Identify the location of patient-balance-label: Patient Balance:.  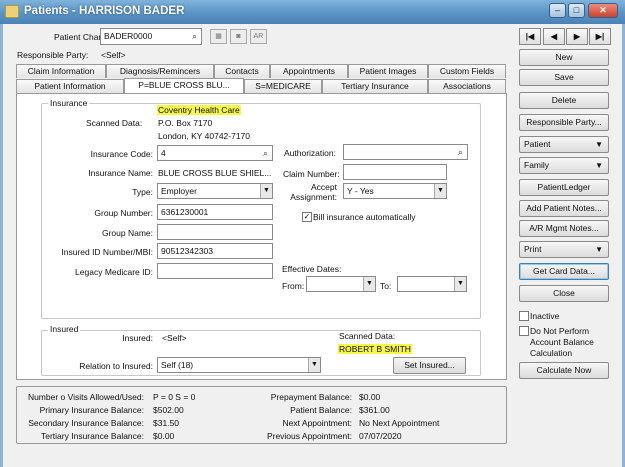
(321, 410).